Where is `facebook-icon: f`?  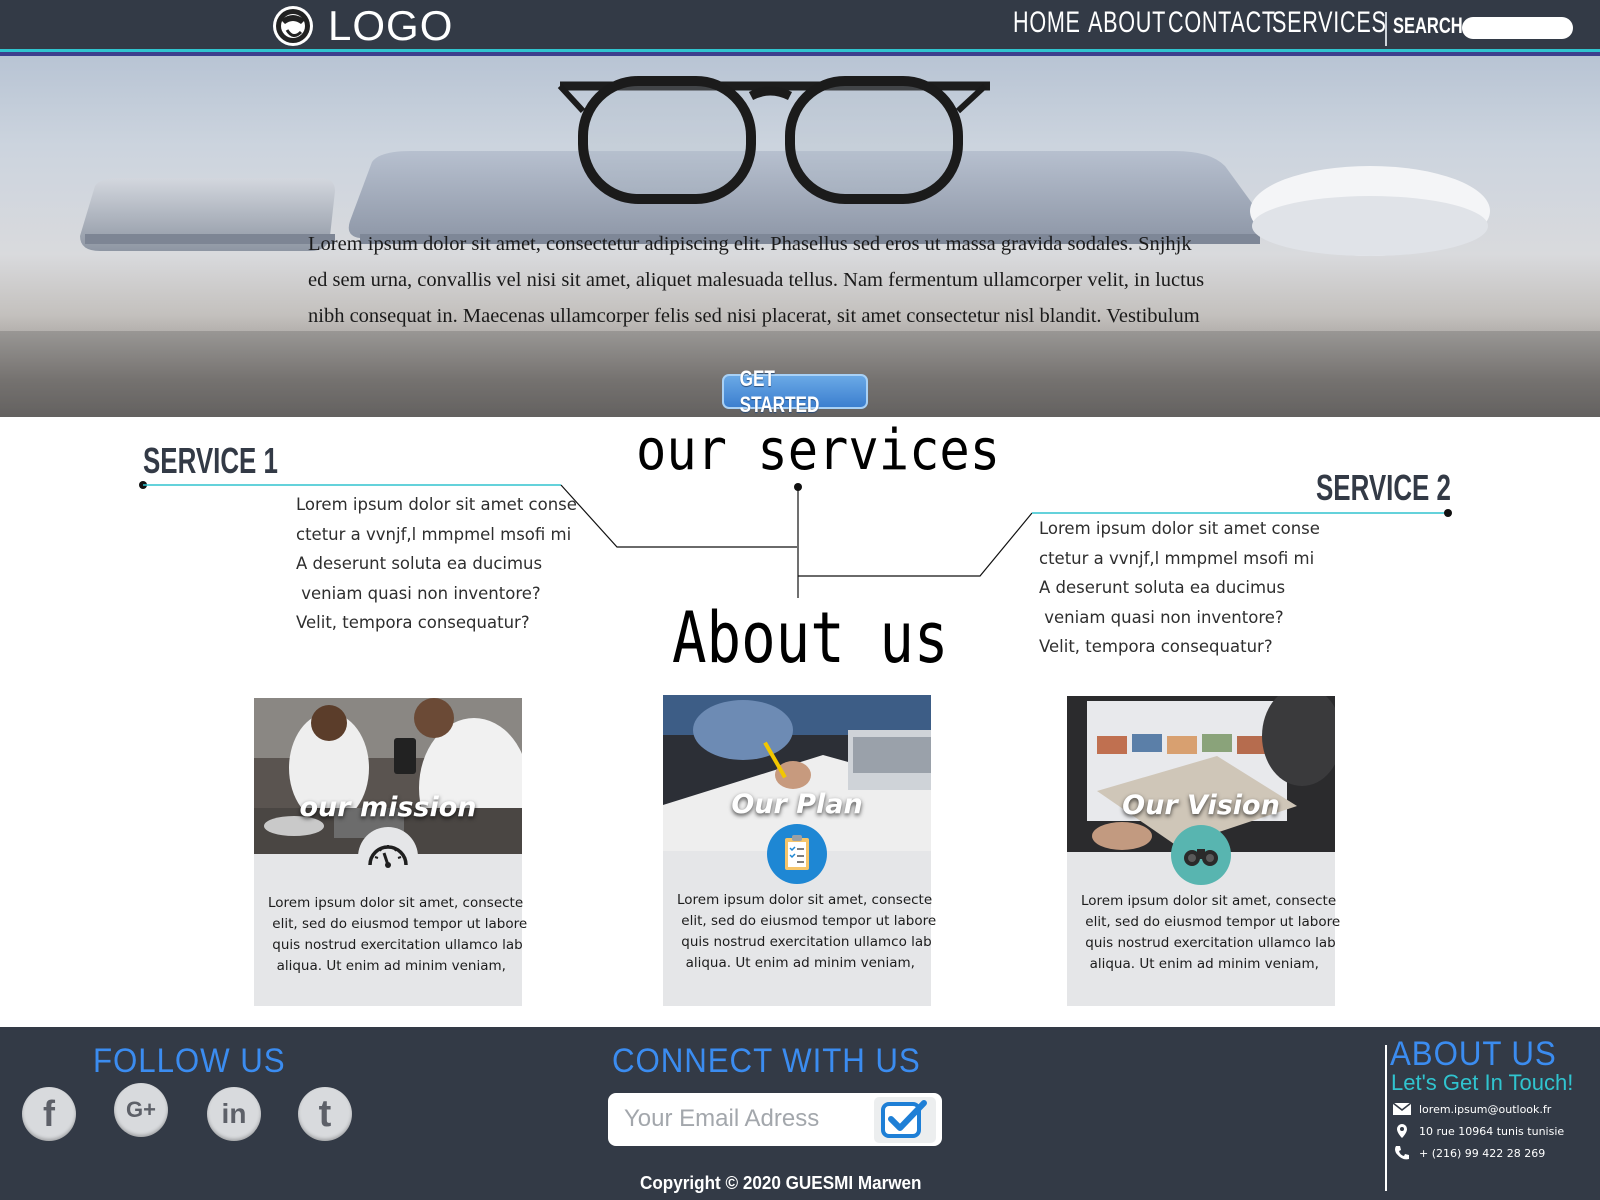 facebook-icon: f is located at coordinates (49, 1114).